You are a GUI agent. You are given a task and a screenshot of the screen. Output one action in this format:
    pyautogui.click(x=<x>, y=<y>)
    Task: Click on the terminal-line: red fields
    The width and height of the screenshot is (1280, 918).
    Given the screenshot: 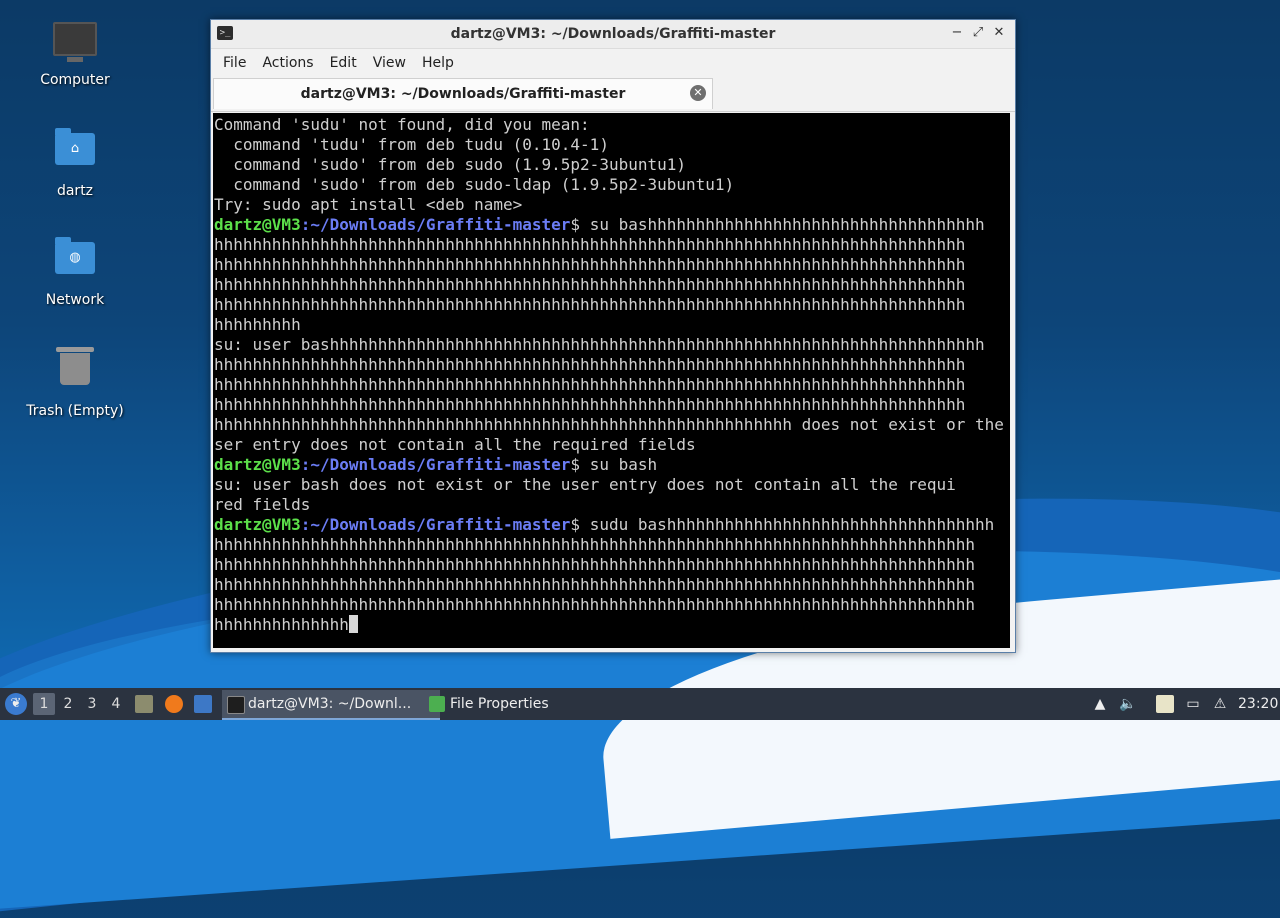 What is the action you would take?
    pyautogui.click(x=612, y=505)
    